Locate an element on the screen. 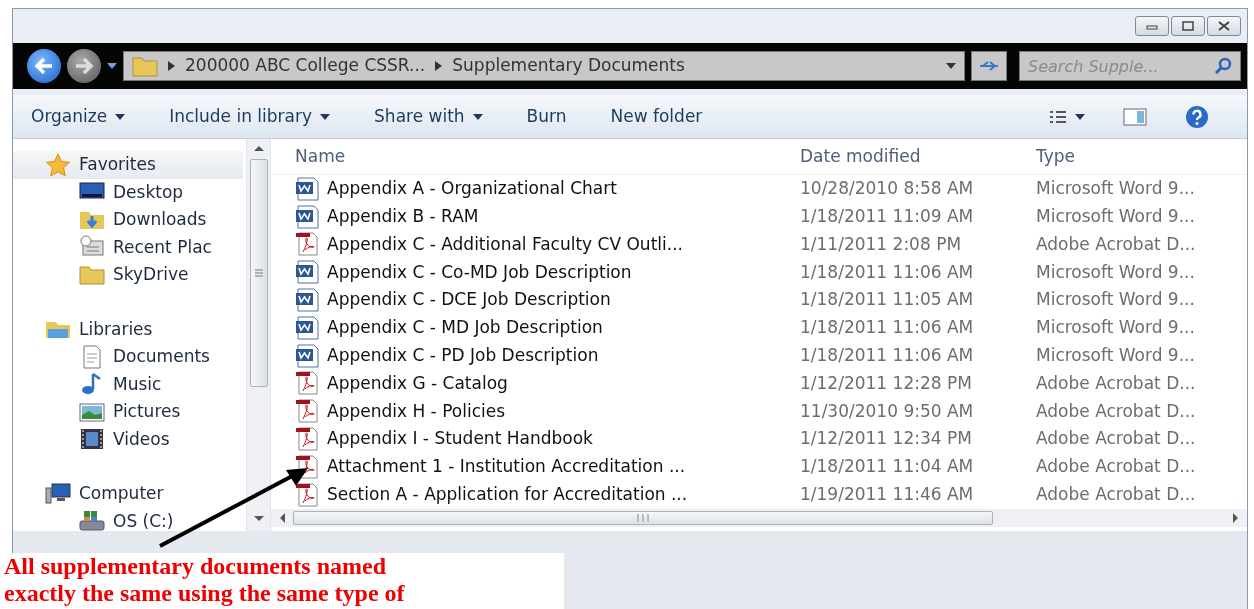  forward-button is located at coordinates (84, 66).